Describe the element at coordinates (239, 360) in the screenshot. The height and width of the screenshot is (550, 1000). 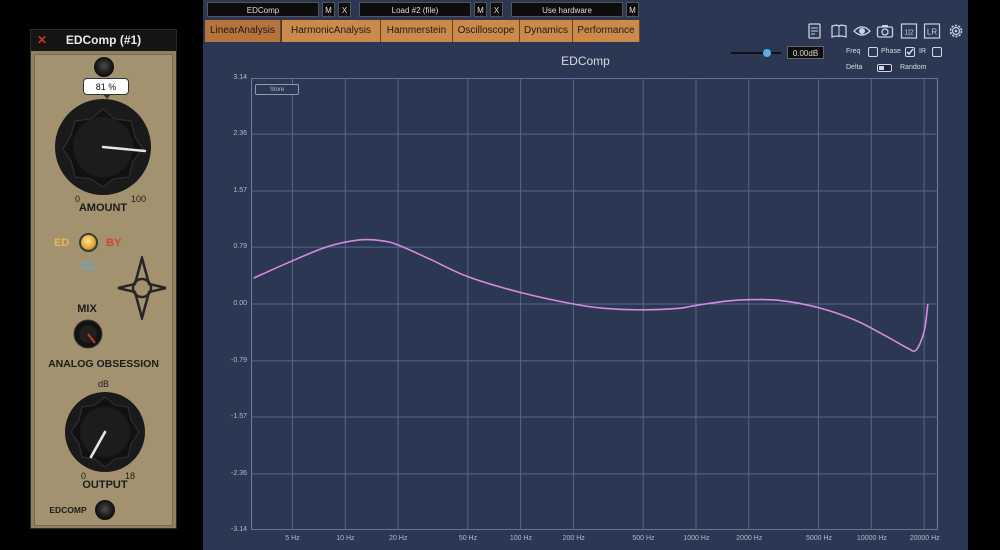
I see `y-tick-label: -0.79` at that location.